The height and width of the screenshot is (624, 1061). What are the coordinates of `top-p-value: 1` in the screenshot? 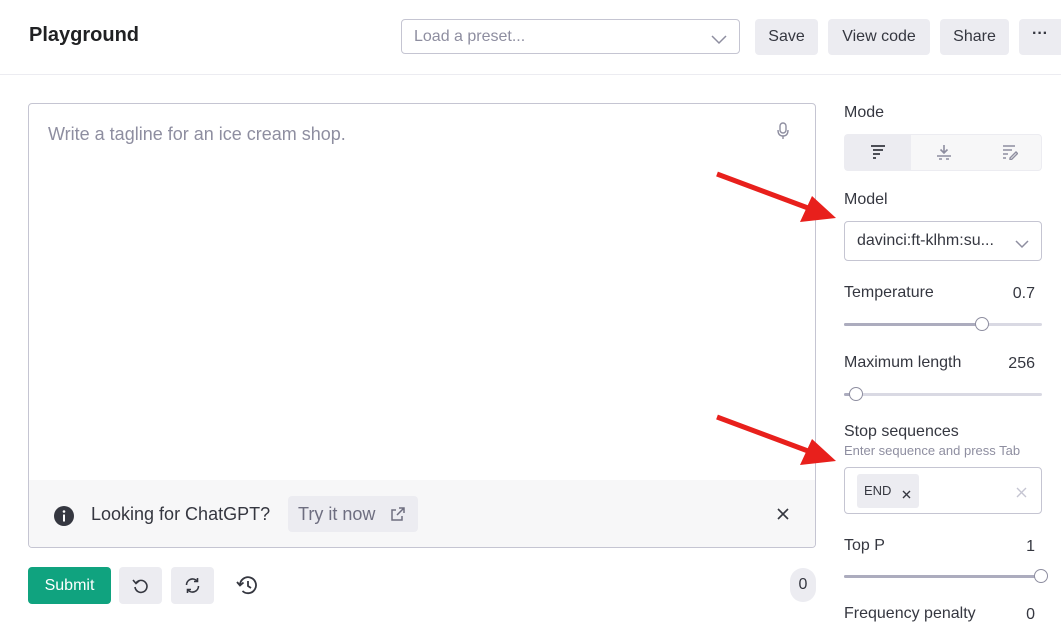 It's located at (1030, 547).